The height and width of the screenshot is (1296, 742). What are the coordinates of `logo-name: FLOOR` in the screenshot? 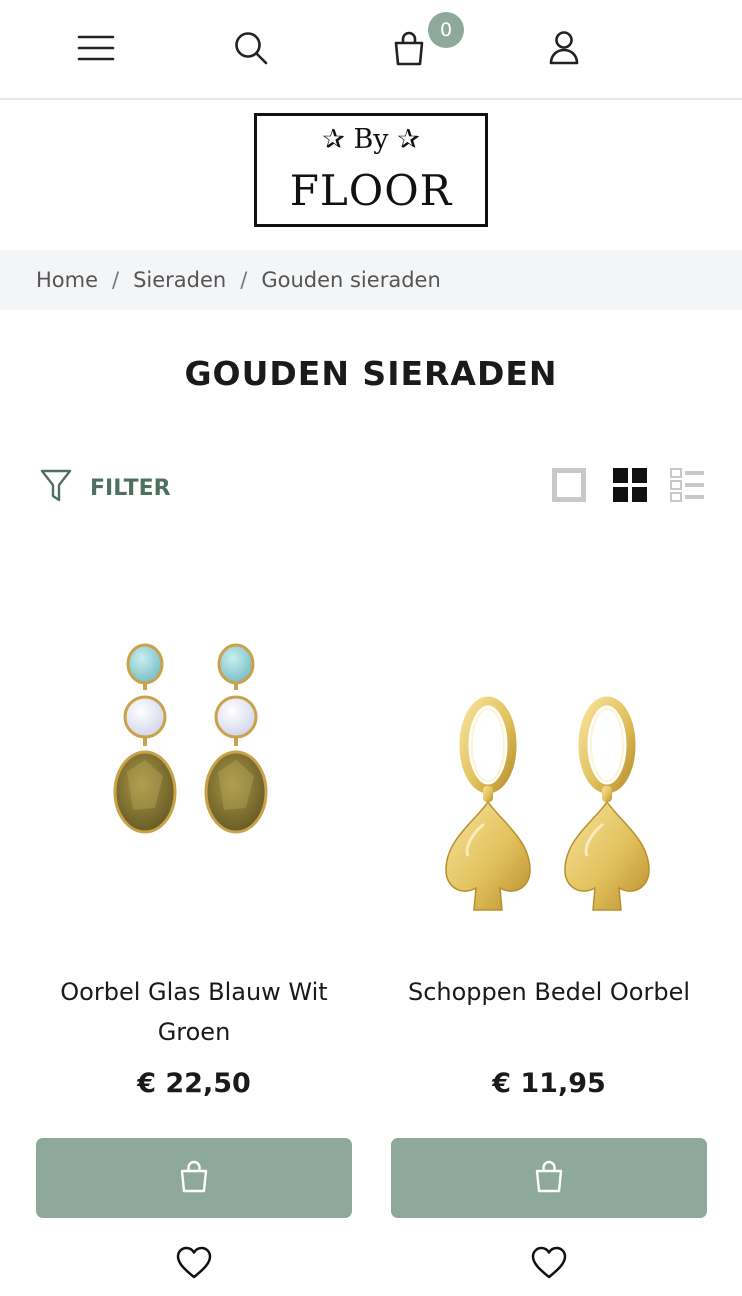 It's located at (371, 190).